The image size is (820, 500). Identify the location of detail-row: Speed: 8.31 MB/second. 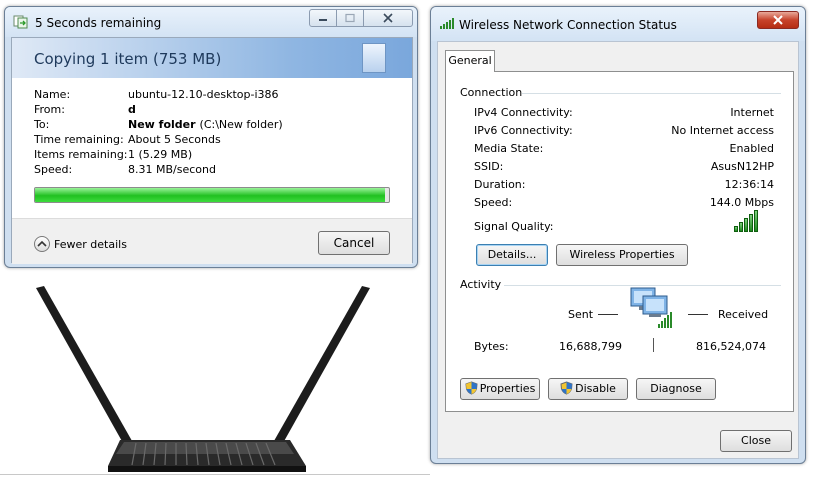
(158, 169).